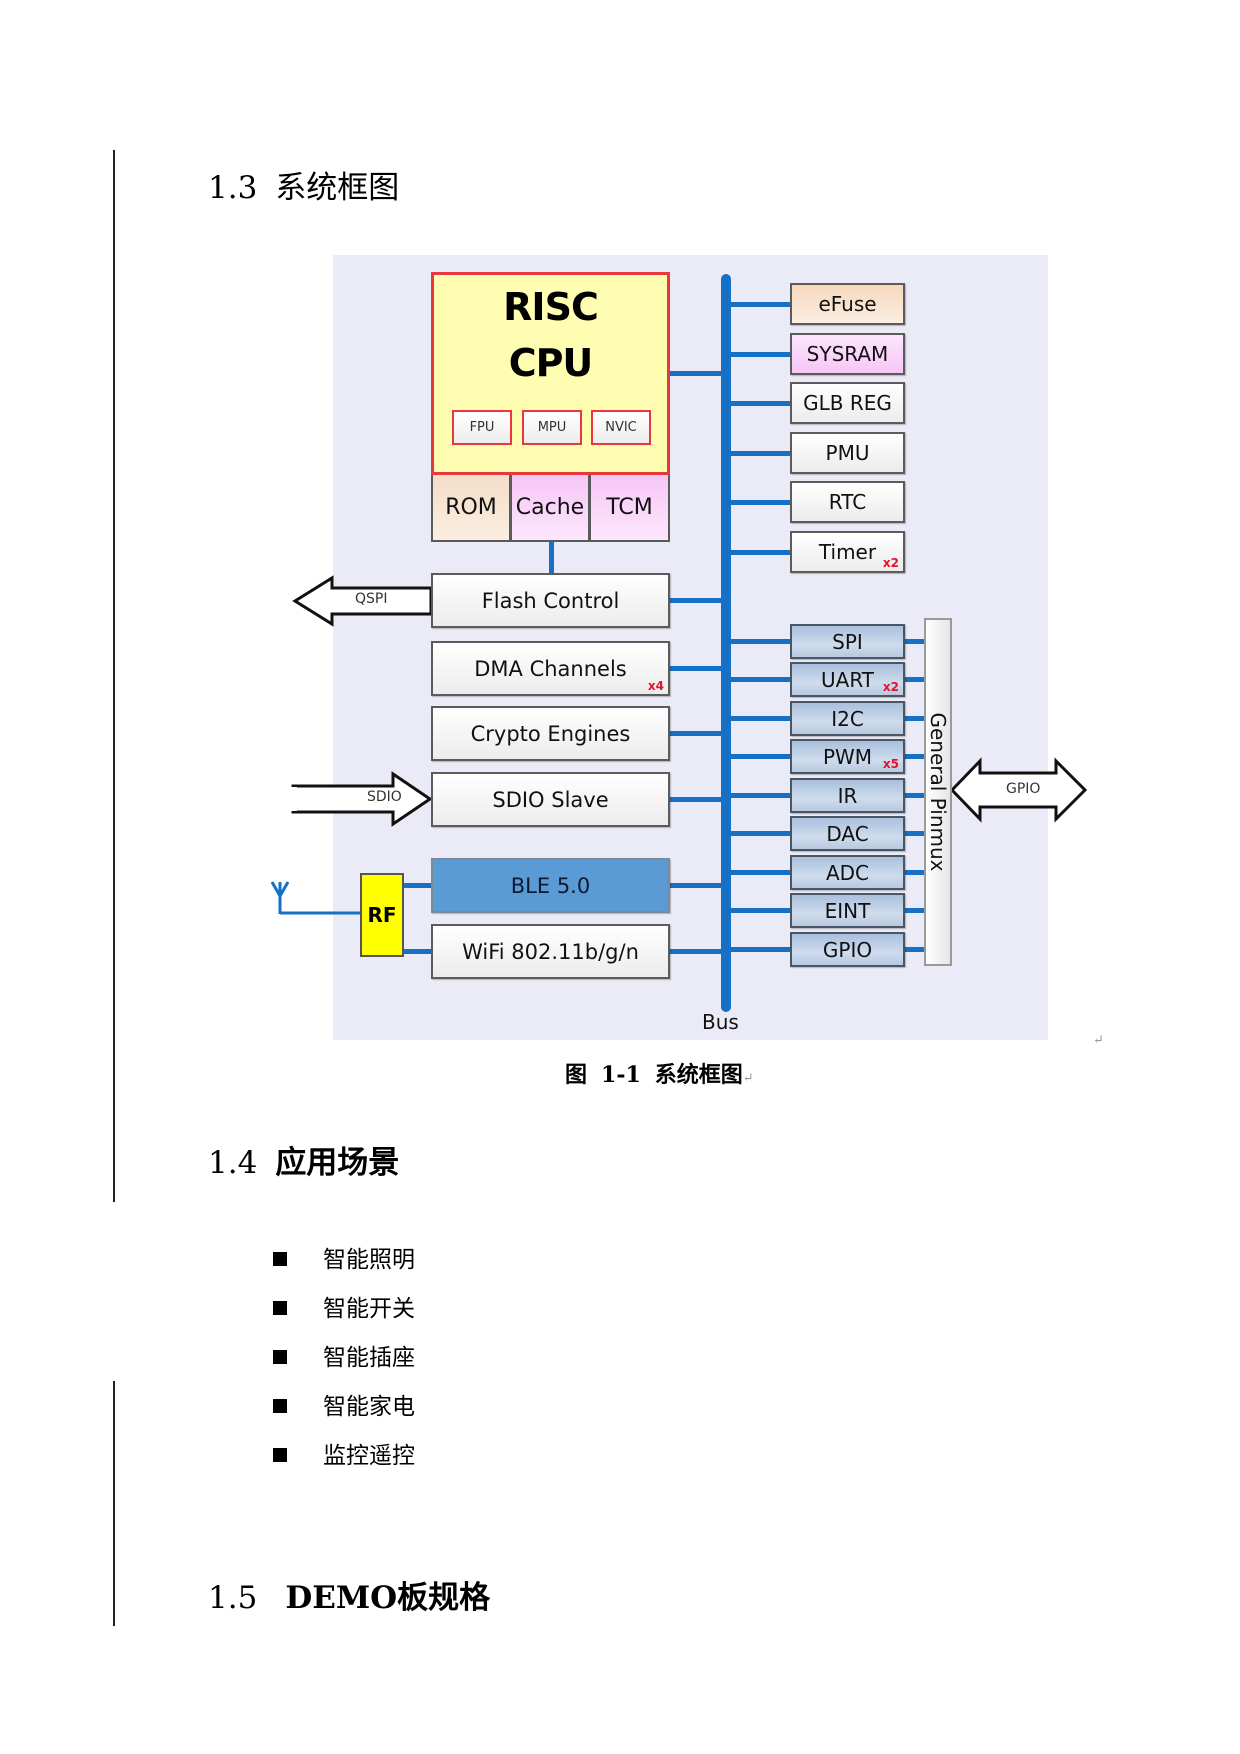 This screenshot has height=1754, width=1240. Describe the element at coordinates (696, 600) in the screenshot. I see `wire-flash-bus` at that location.